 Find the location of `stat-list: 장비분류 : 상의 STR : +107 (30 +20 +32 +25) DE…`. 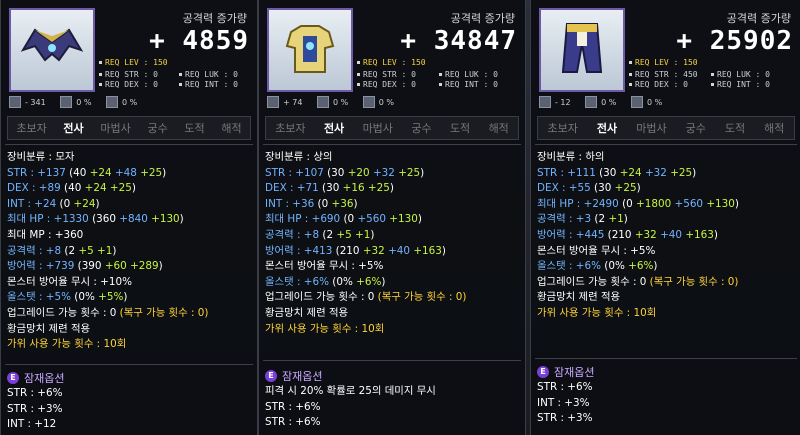

stat-list: 장비분류 : 상의 STR : +107 (30 +20 +32 +25) DE… is located at coordinates (392, 243).